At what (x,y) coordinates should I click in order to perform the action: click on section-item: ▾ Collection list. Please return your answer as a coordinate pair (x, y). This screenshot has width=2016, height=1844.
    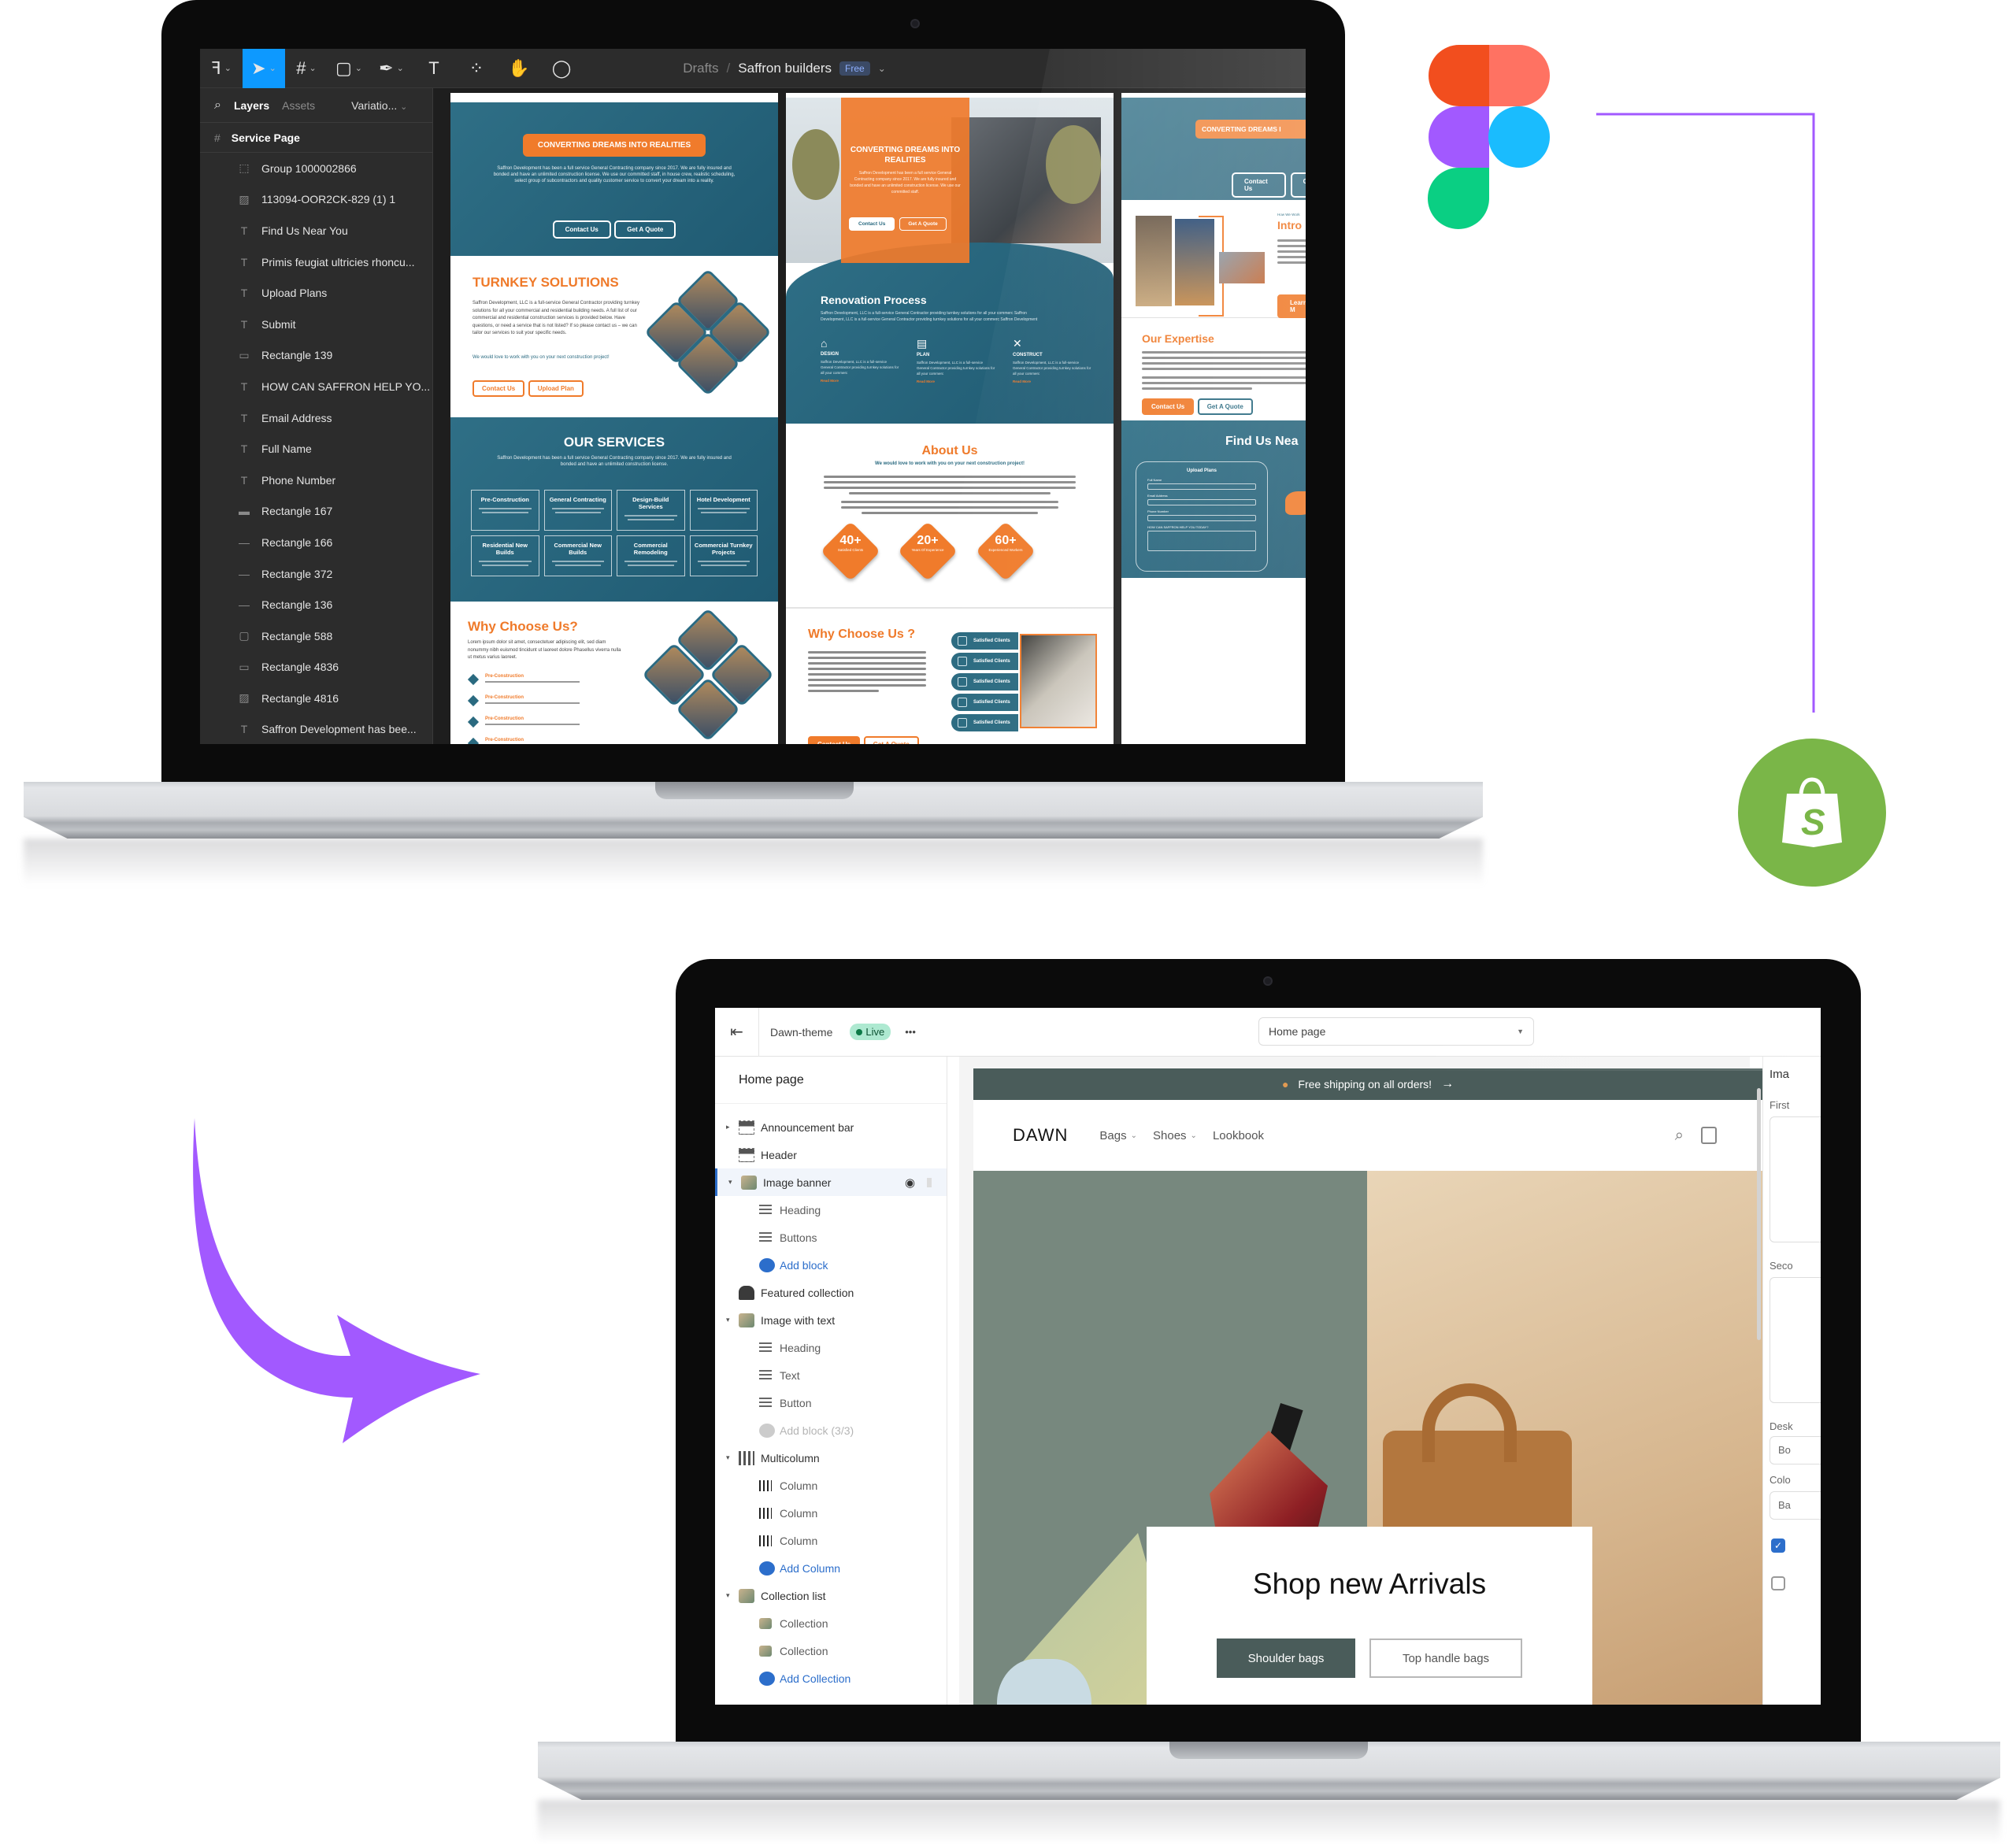
    Looking at the image, I should click on (831, 1596).